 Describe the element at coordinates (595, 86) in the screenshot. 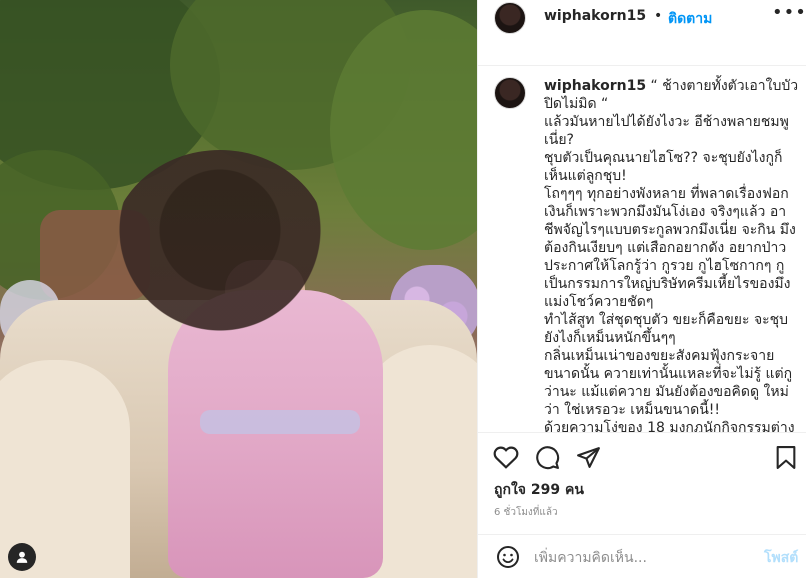

I see `caption-username: wiphakorn15` at that location.